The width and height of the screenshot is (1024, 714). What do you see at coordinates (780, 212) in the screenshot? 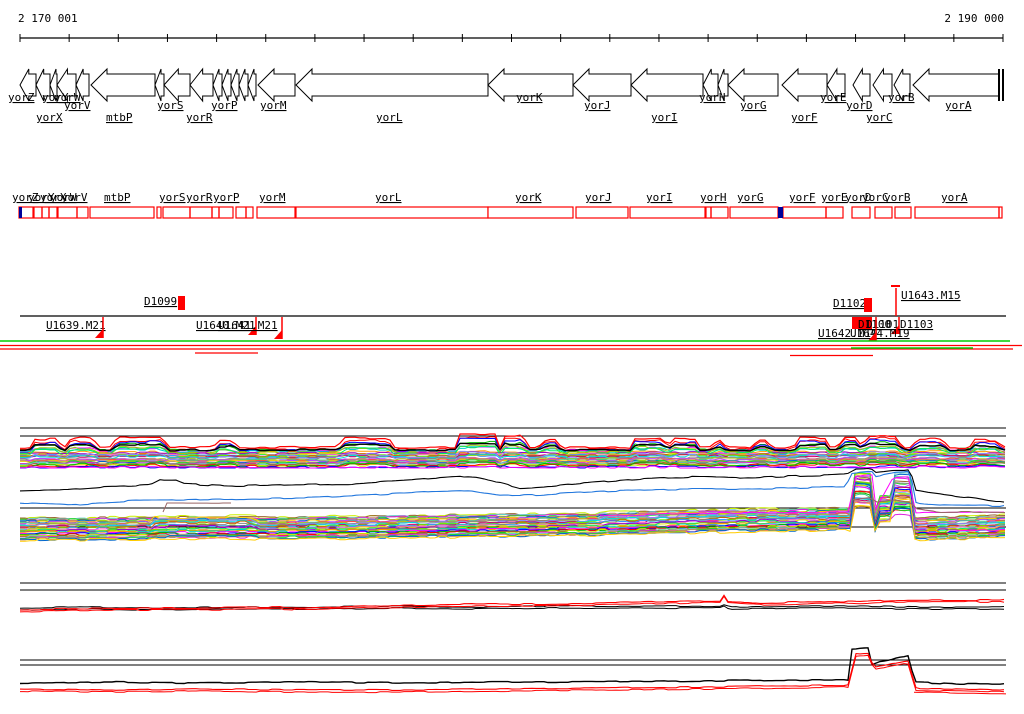
I see `annotation-highlight-navy` at bounding box center [780, 212].